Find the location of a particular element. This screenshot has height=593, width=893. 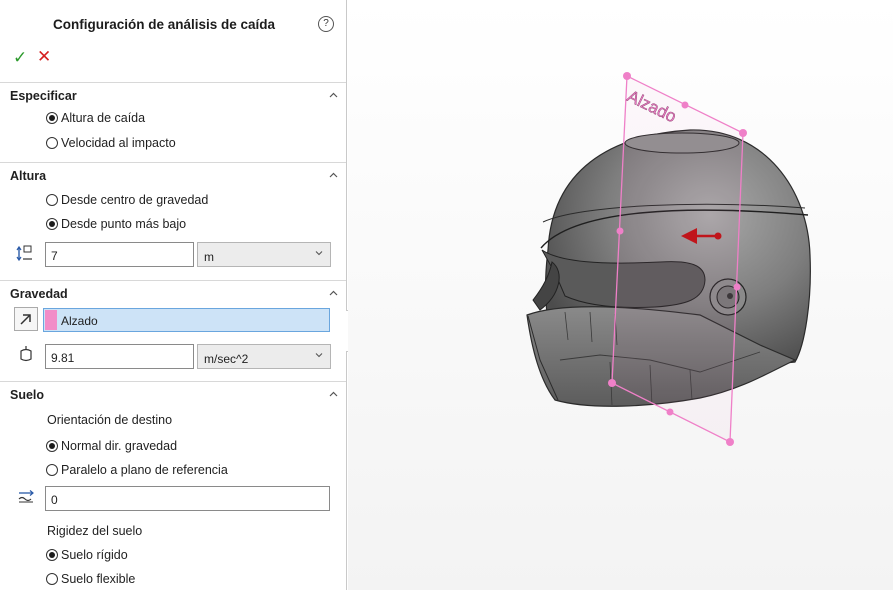

reverse-direction-icon is located at coordinates (25, 319).